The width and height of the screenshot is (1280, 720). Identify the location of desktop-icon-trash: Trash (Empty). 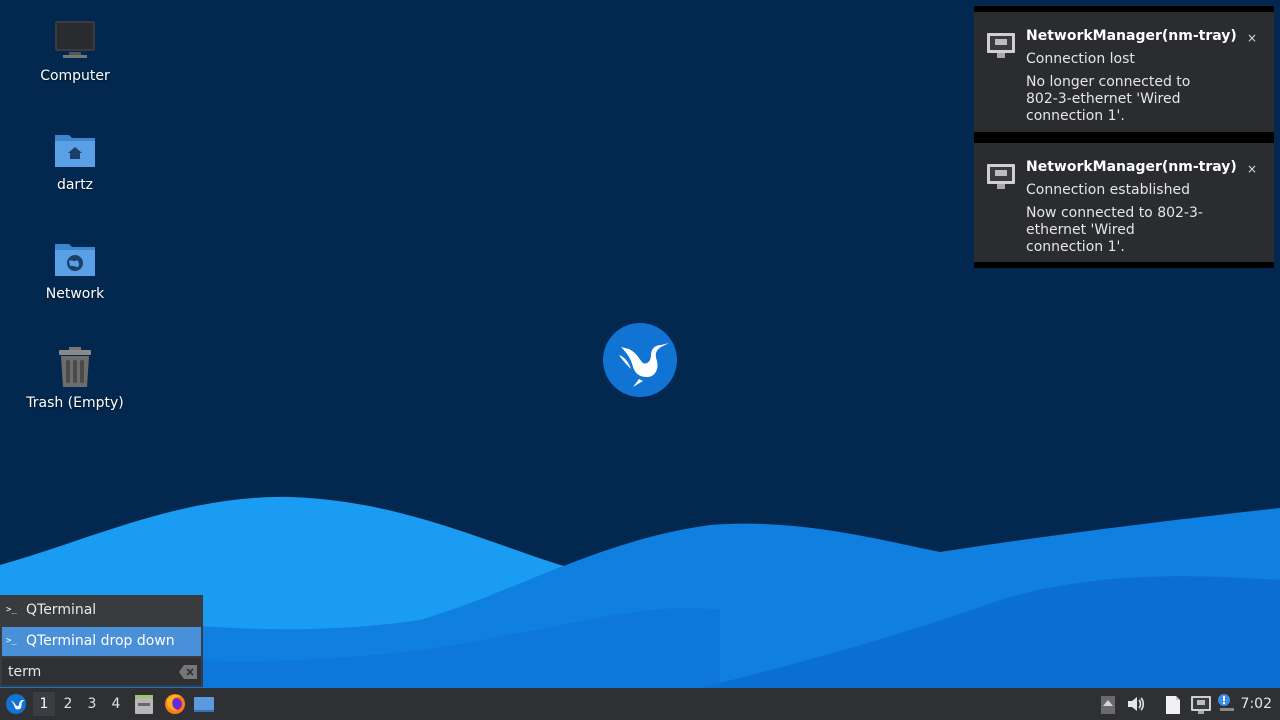
(75, 378).